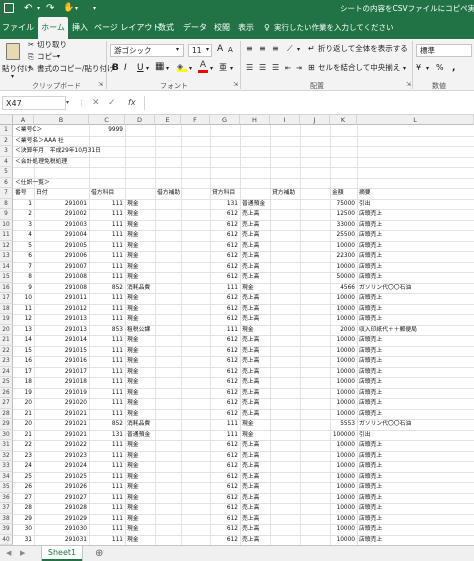  I want to click on cell: 291008, so click(60, 277).